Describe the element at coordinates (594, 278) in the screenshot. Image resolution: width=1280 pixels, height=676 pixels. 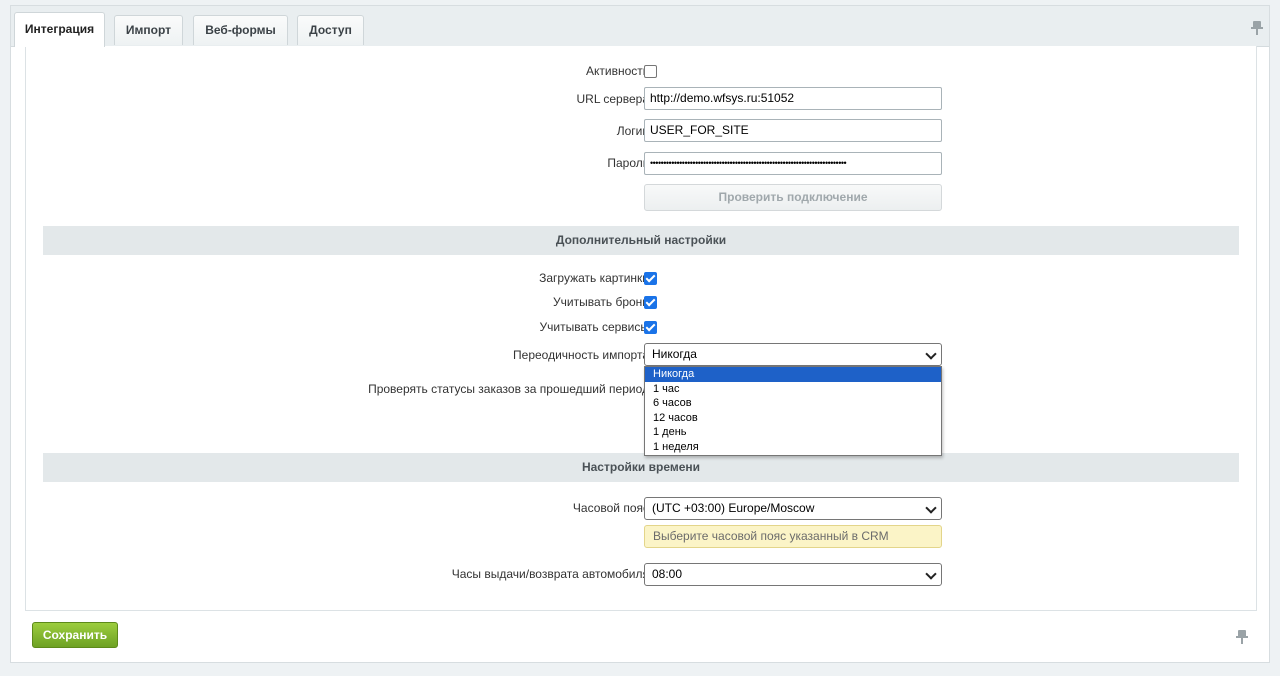
I see `load-images-label: Загружать картинки` at that location.